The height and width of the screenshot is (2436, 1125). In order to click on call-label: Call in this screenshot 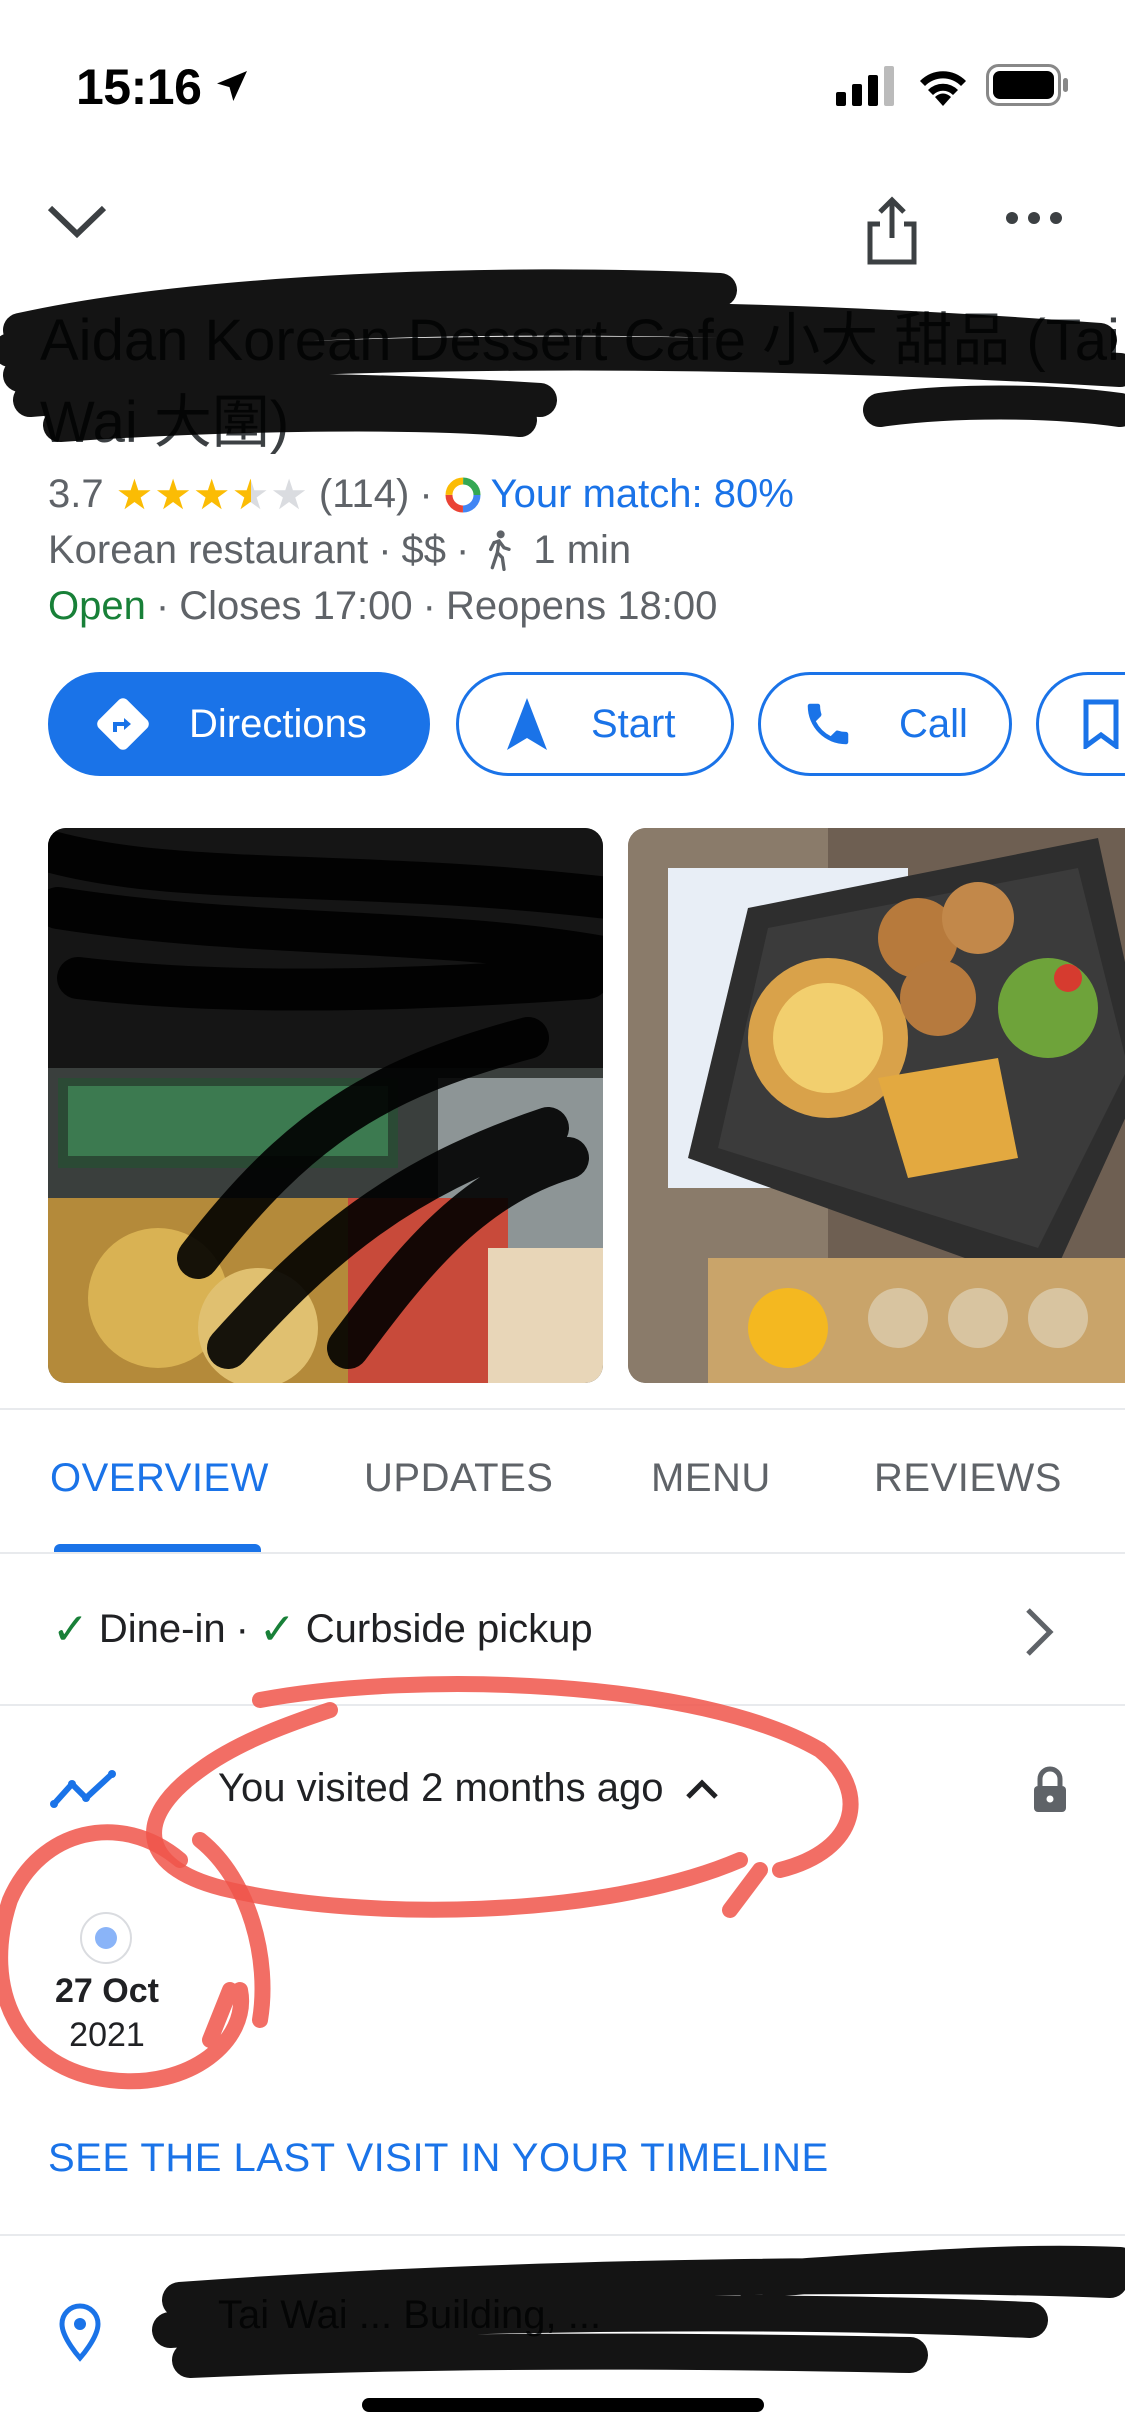, I will do `click(933, 723)`.